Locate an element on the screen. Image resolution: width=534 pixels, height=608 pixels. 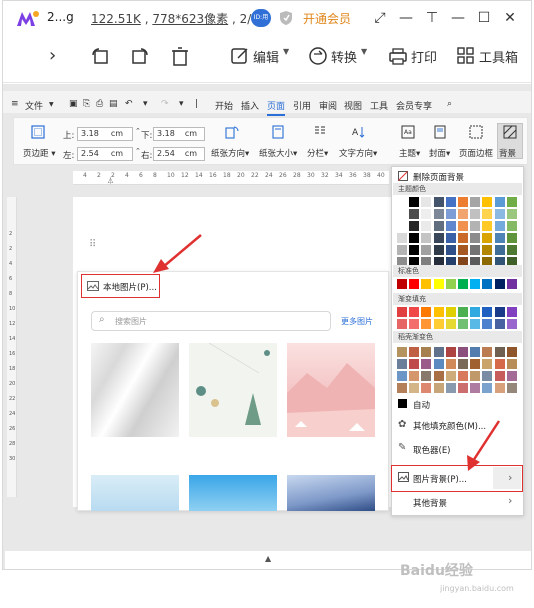
fullscreen-icon: ⤢ is located at coordinates (380, 18).